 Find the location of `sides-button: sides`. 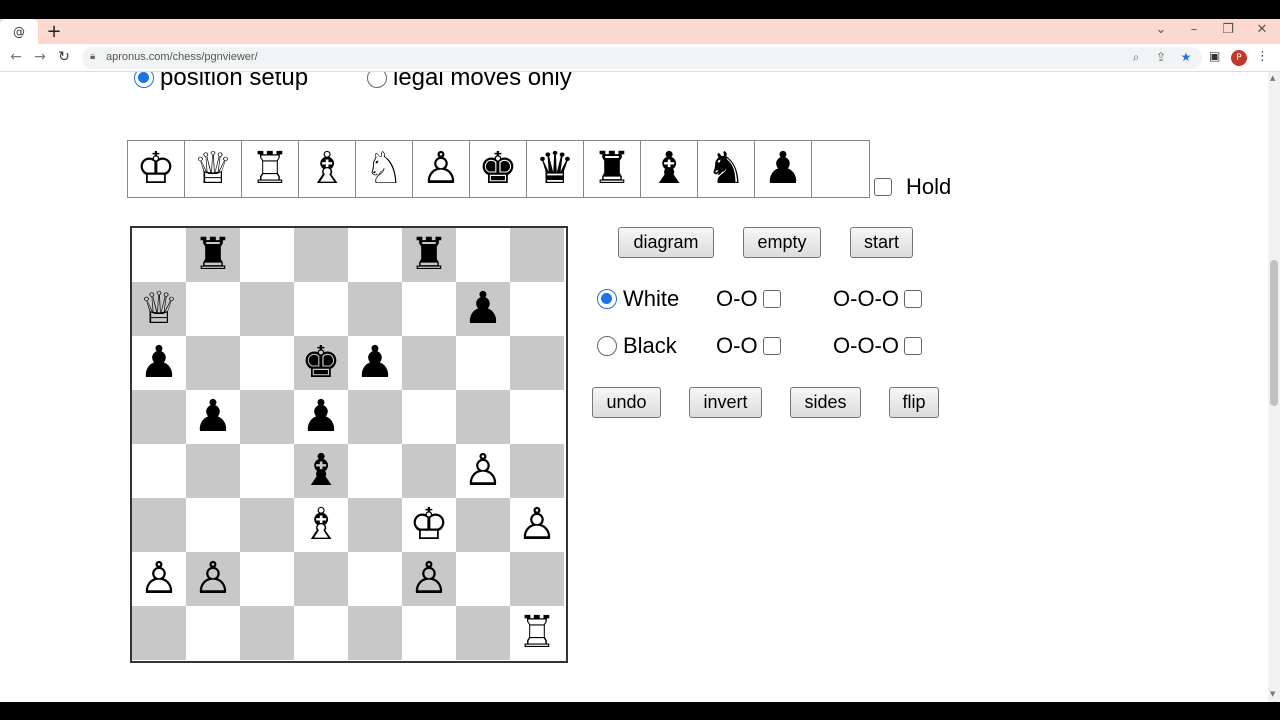

sides-button: sides is located at coordinates (825, 402).